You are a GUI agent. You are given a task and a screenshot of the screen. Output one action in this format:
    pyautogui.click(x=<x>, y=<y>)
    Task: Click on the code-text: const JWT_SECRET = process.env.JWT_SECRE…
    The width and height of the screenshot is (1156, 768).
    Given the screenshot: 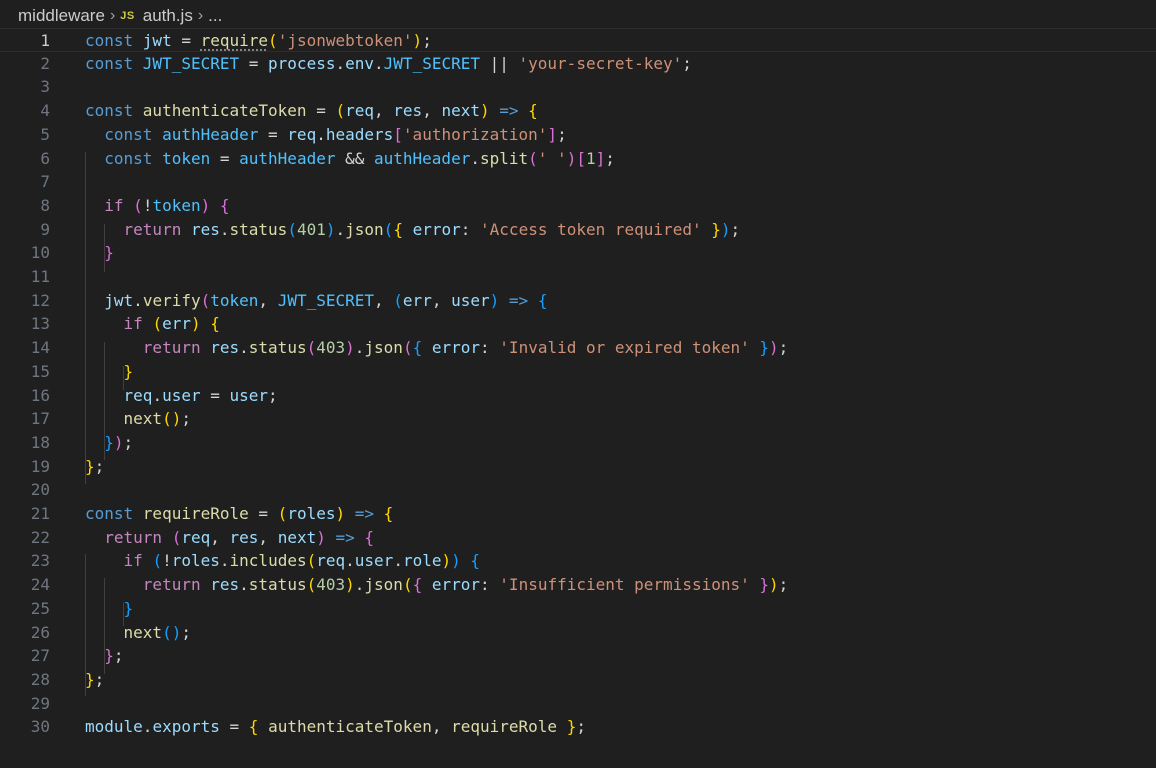 What is the action you would take?
    pyautogui.click(x=388, y=64)
    